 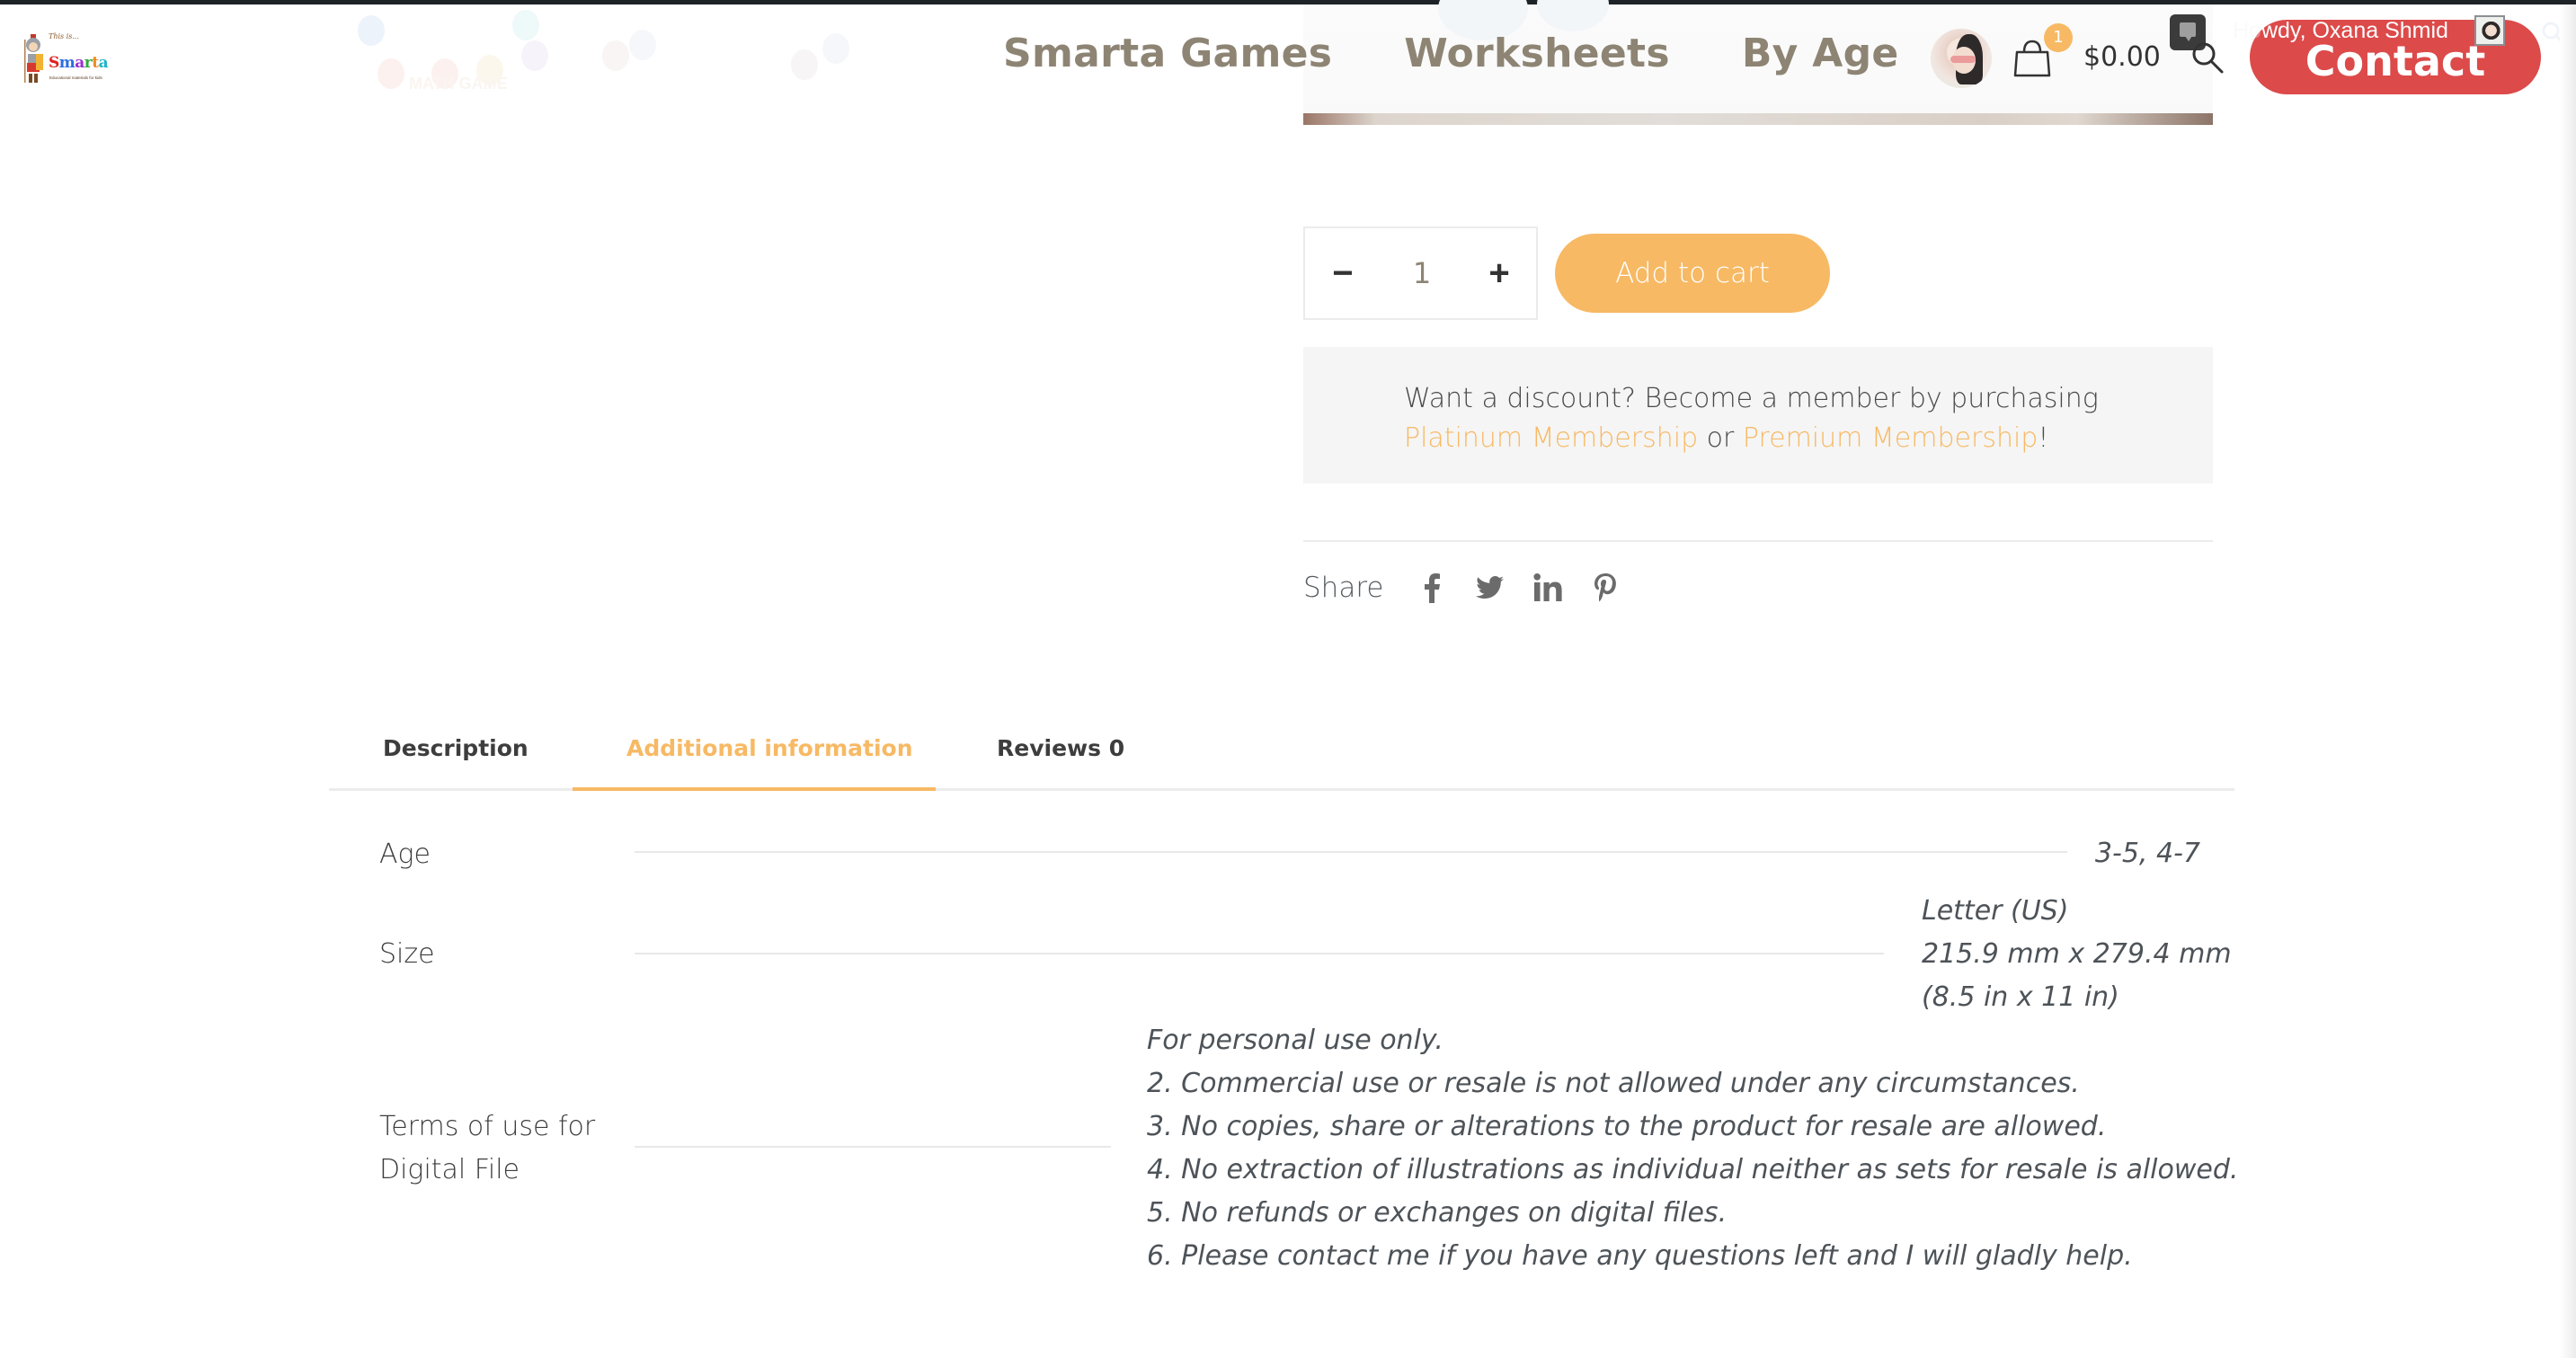 What do you see at coordinates (95, 63) in the screenshot?
I see `logo-letter: t` at bounding box center [95, 63].